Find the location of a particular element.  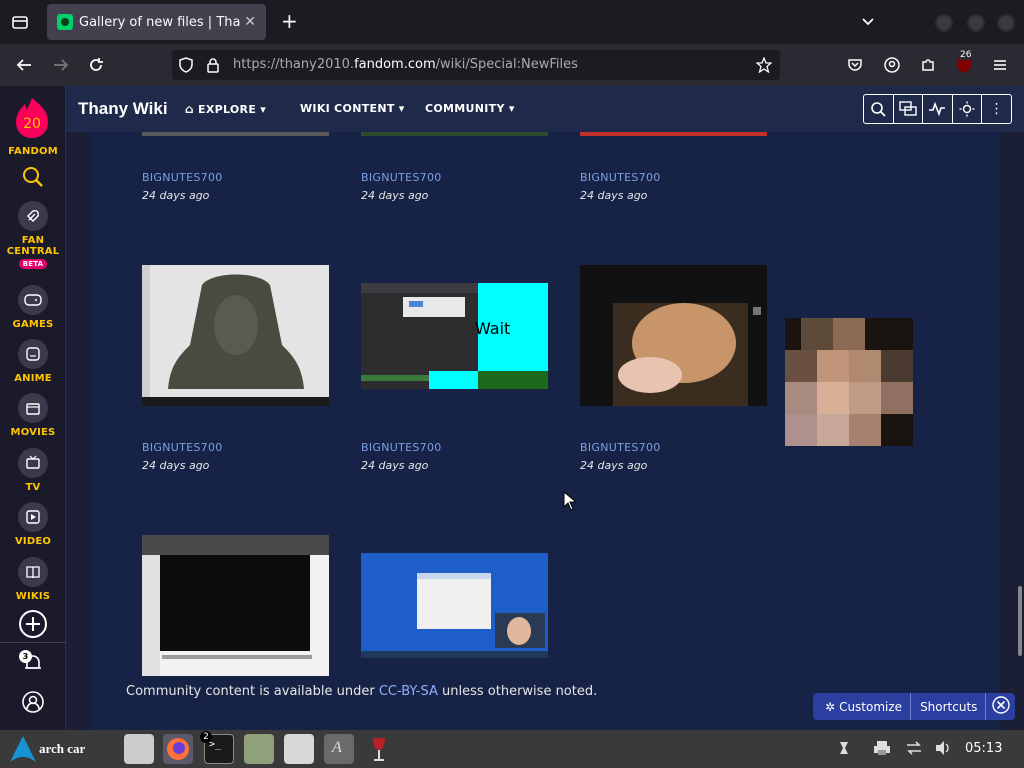

file-cabinet-icon is located at coordinates (139, 749).